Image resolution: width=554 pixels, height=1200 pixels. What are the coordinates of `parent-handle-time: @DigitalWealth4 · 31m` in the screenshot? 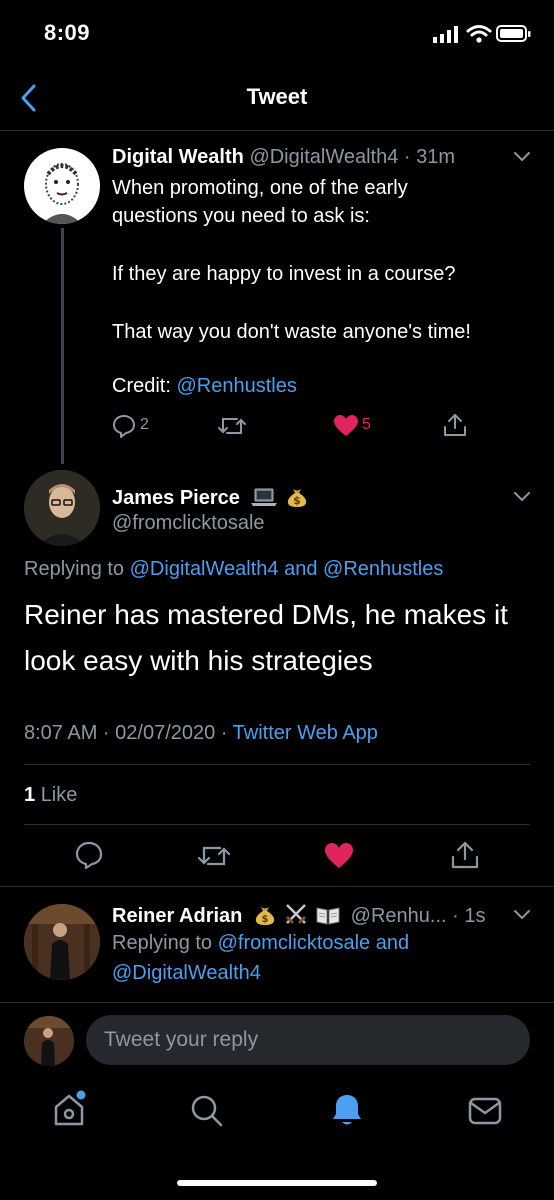 It's located at (352, 157).